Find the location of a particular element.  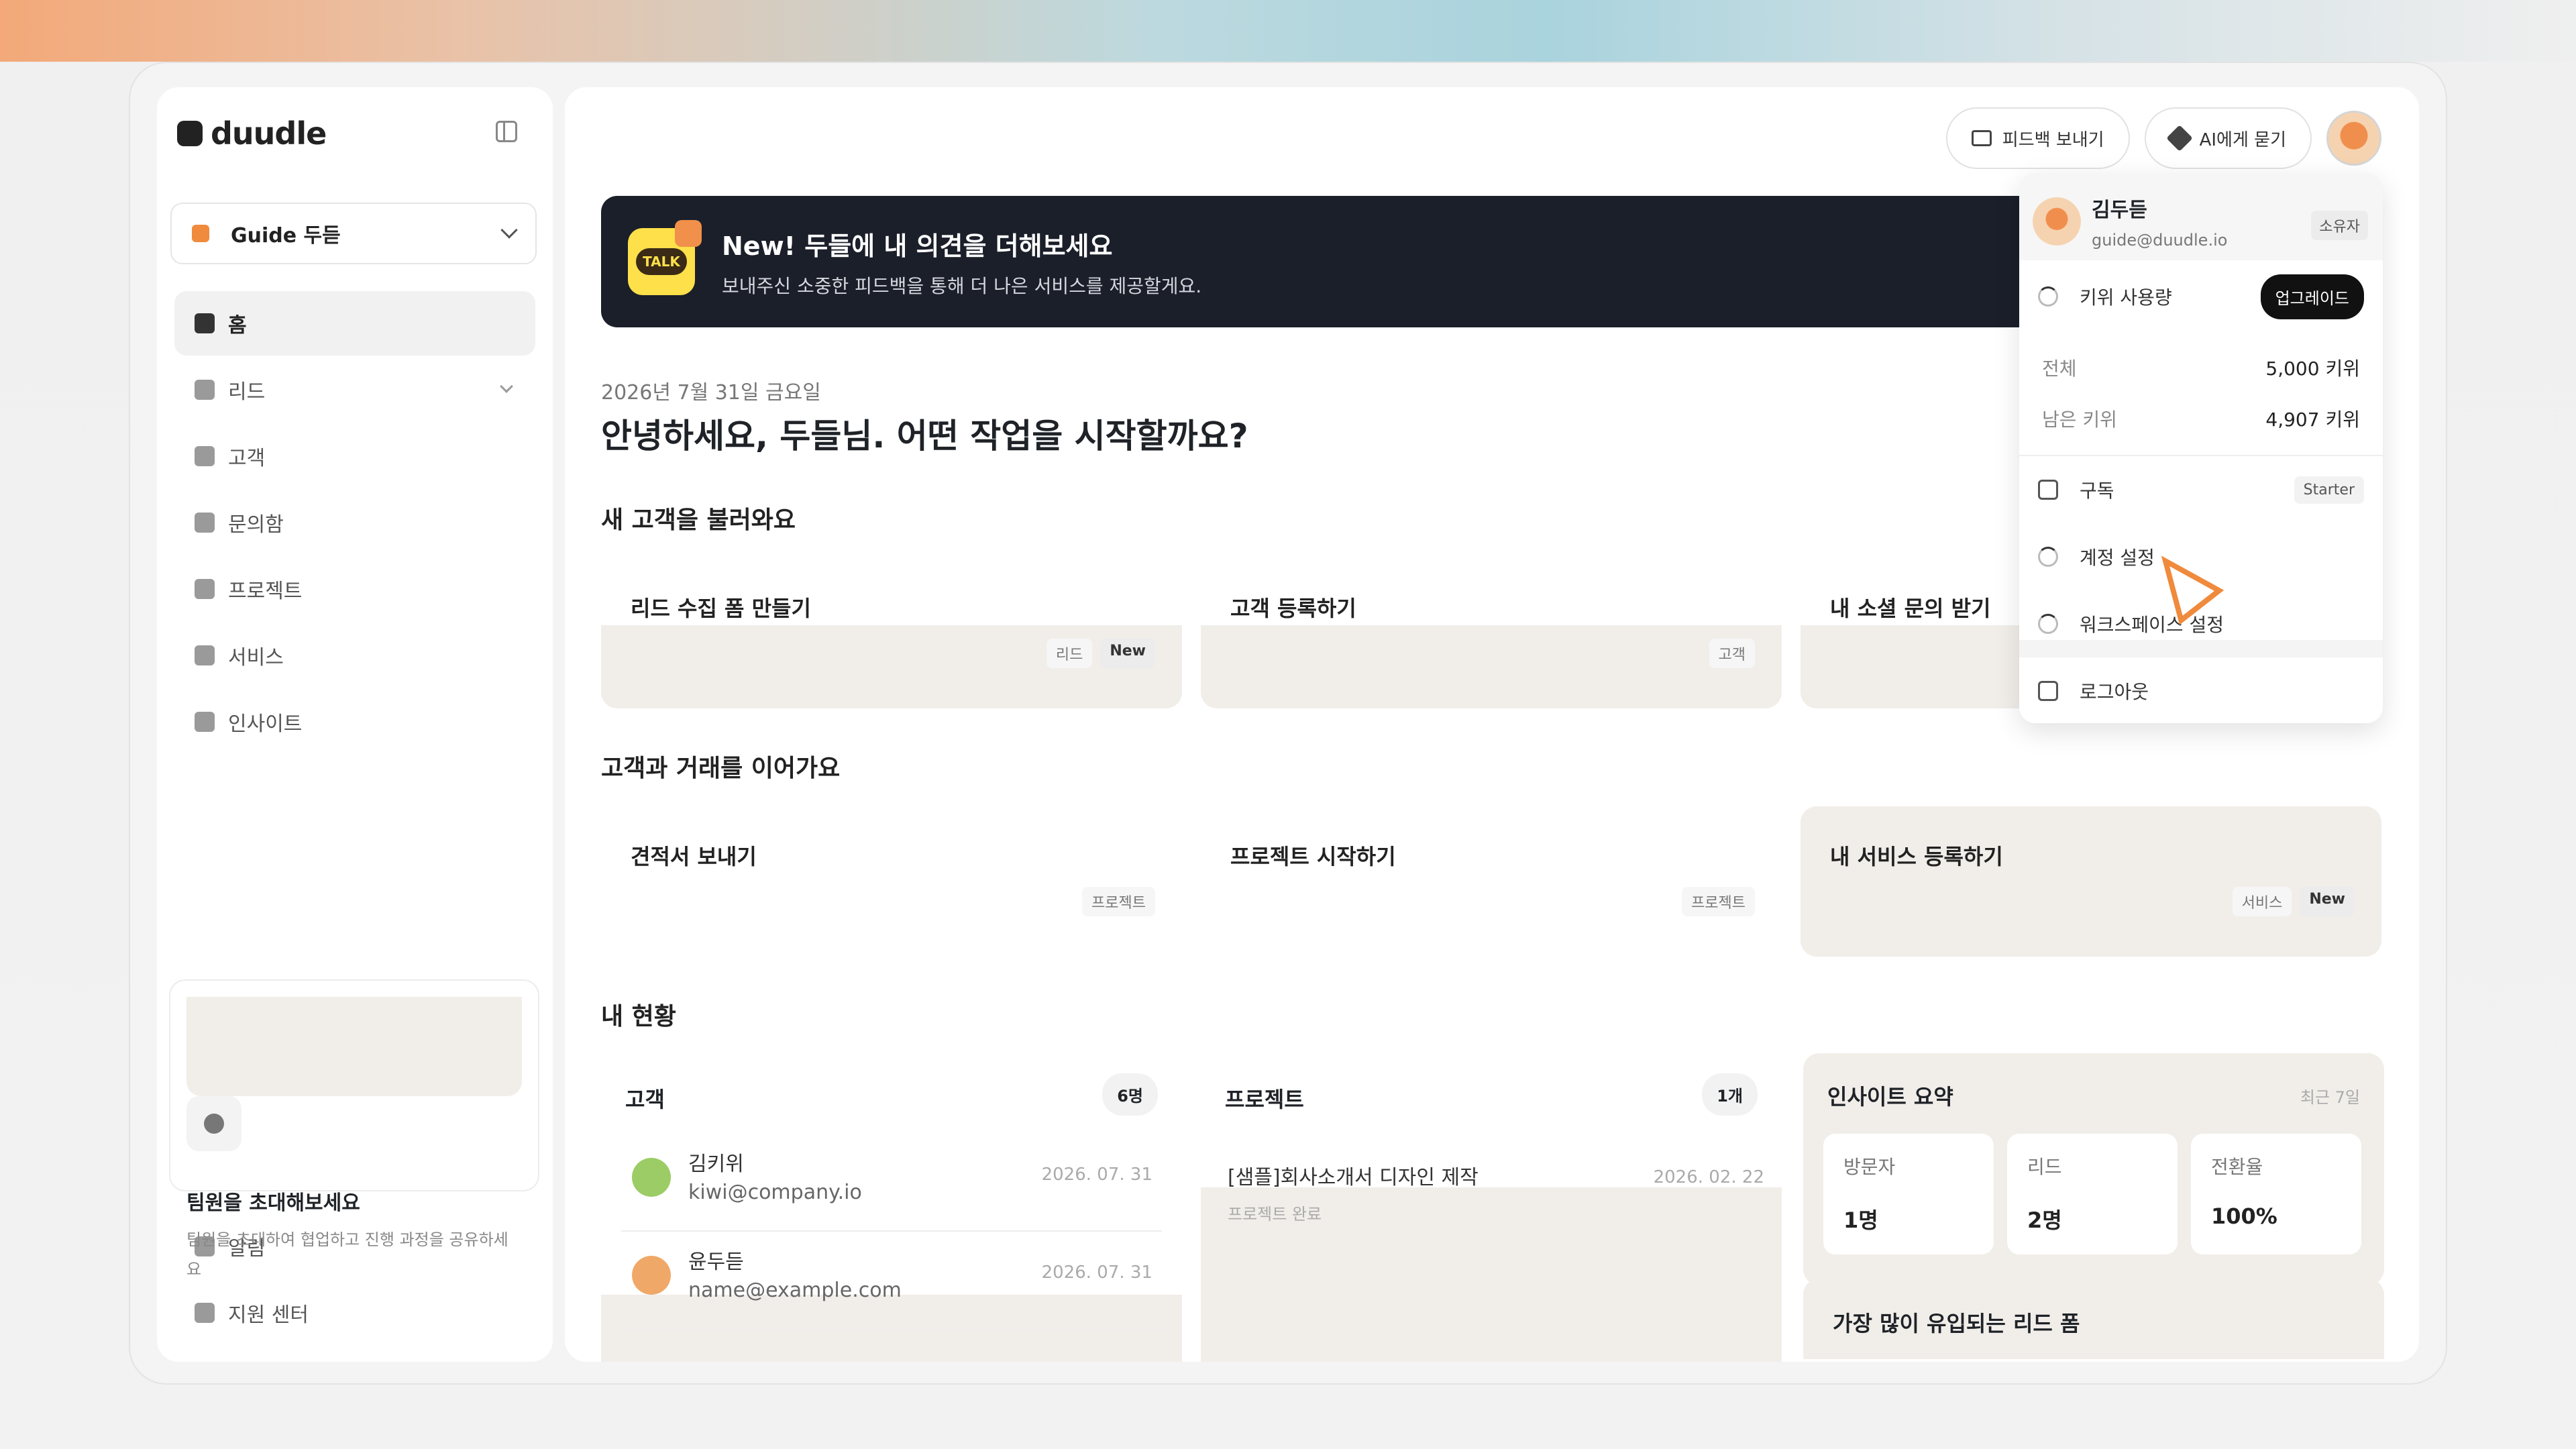

menu-item-subscription: 구독 Starter is located at coordinates (2201, 490).